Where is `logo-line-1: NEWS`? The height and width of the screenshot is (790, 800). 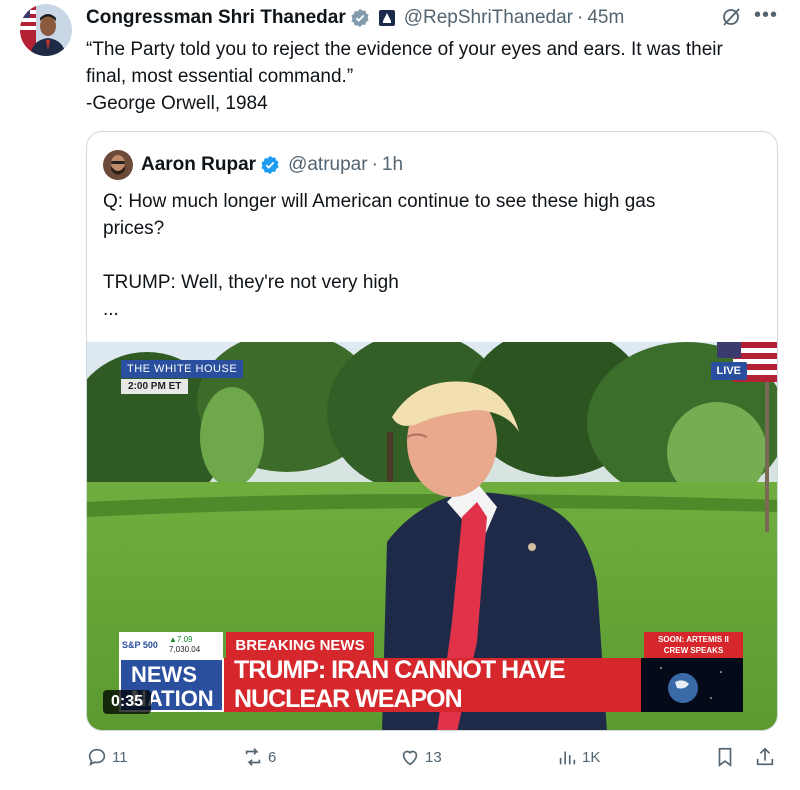 logo-line-1: NEWS is located at coordinates (164, 674).